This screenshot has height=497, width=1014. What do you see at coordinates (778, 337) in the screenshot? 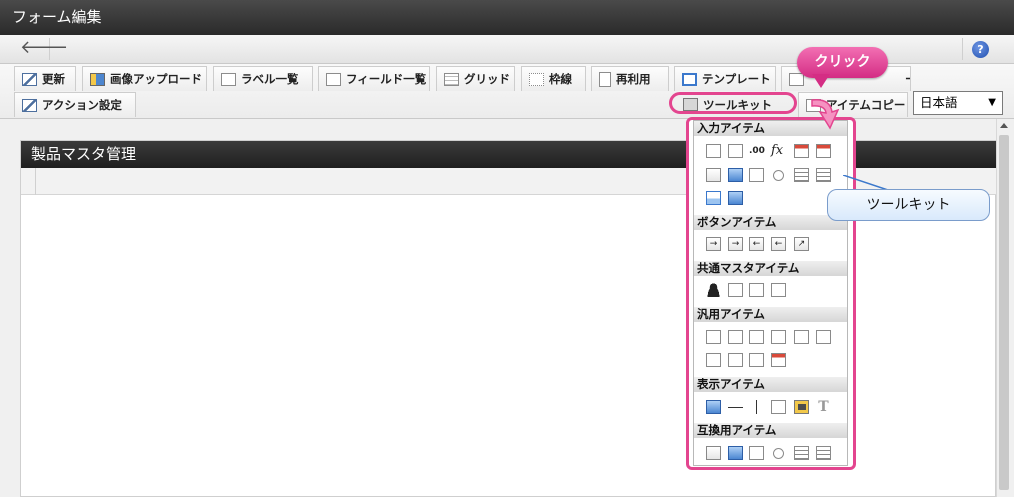
I see `key-item-icon` at bounding box center [778, 337].